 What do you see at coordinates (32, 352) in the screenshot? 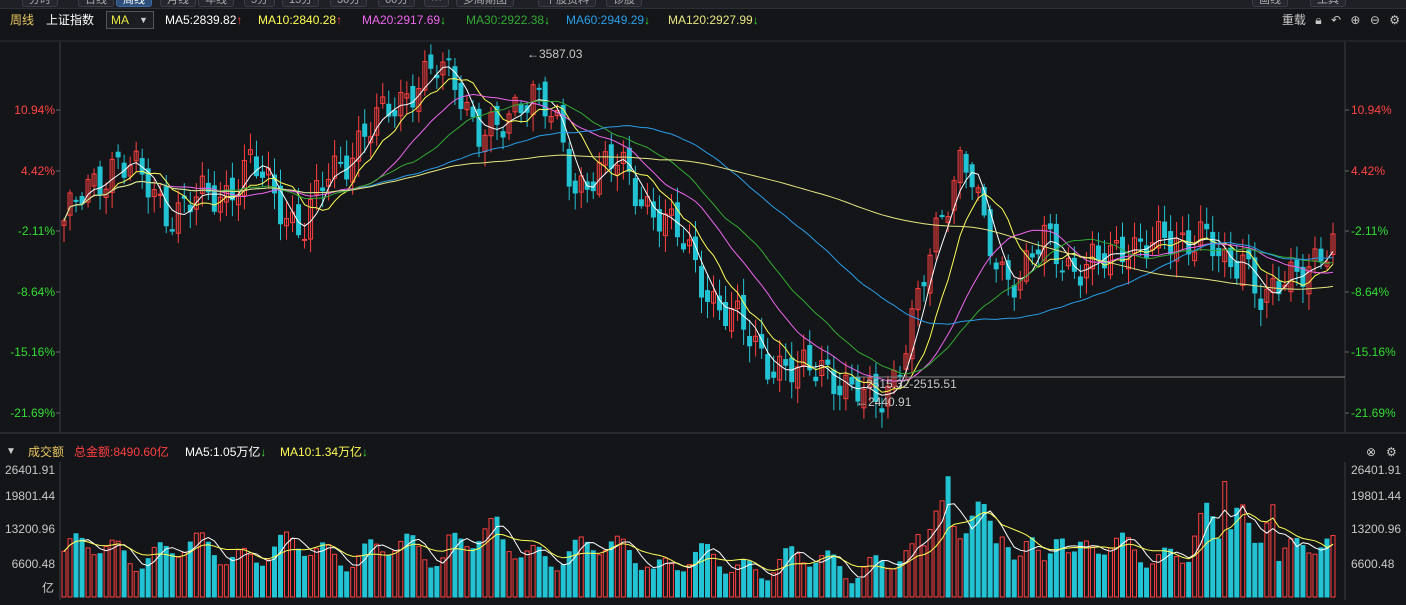
I see `price-axis-label-left: -15.16%` at bounding box center [32, 352].